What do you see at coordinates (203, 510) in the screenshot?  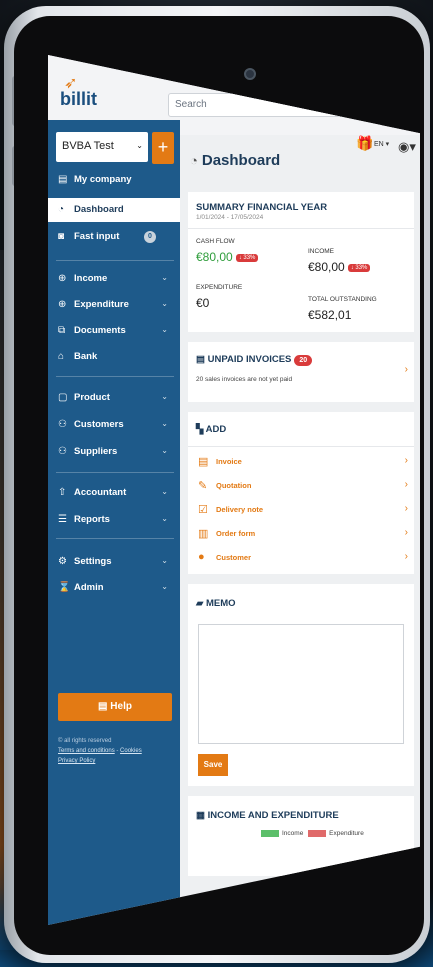 I see `delivery-note-icon: ☑` at bounding box center [203, 510].